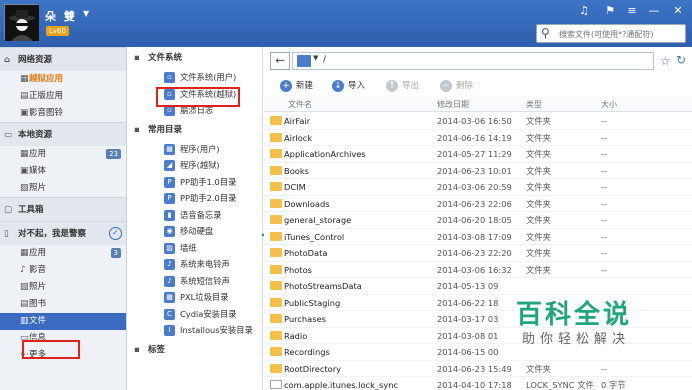 This screenshot has height=390, width=692. I want to click on sidebar-item-media-ringtones: ▣ 影音图铃, so click(63, 113).